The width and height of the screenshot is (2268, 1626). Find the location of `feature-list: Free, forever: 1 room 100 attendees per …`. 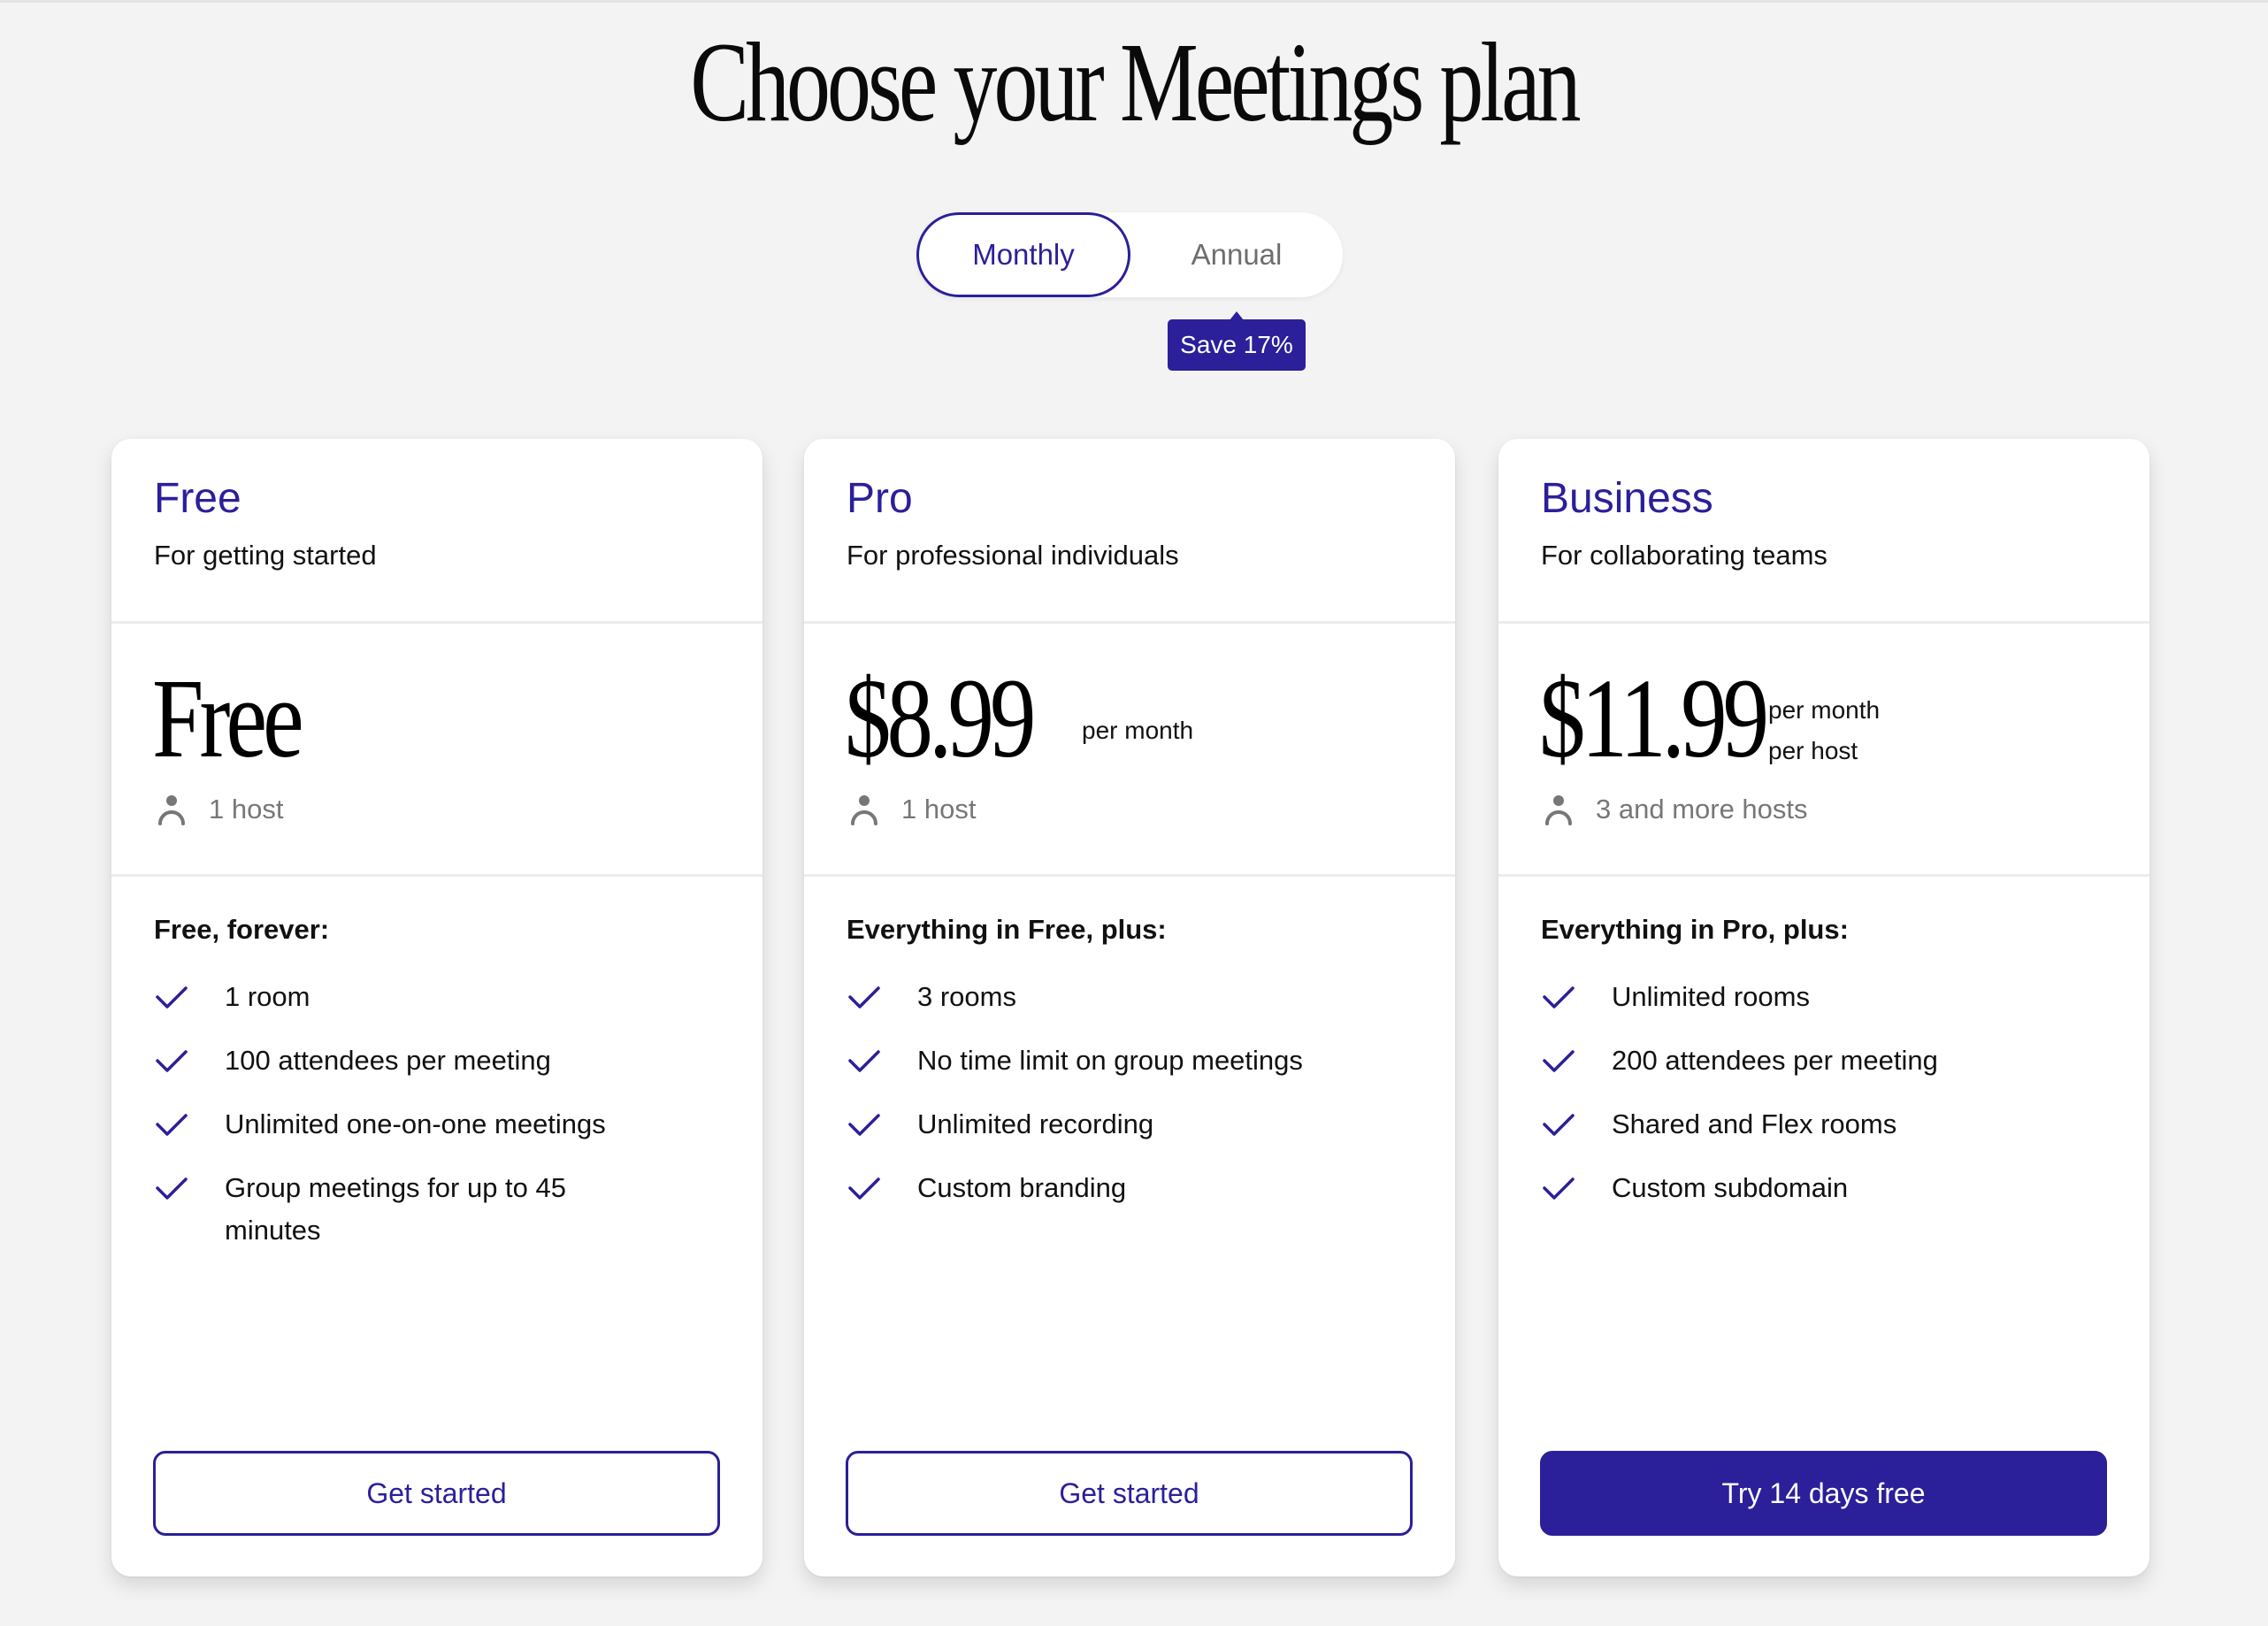

feature-list: Free, forever: 1 room 100 attendees per … is located at coordinates (441, 1092).